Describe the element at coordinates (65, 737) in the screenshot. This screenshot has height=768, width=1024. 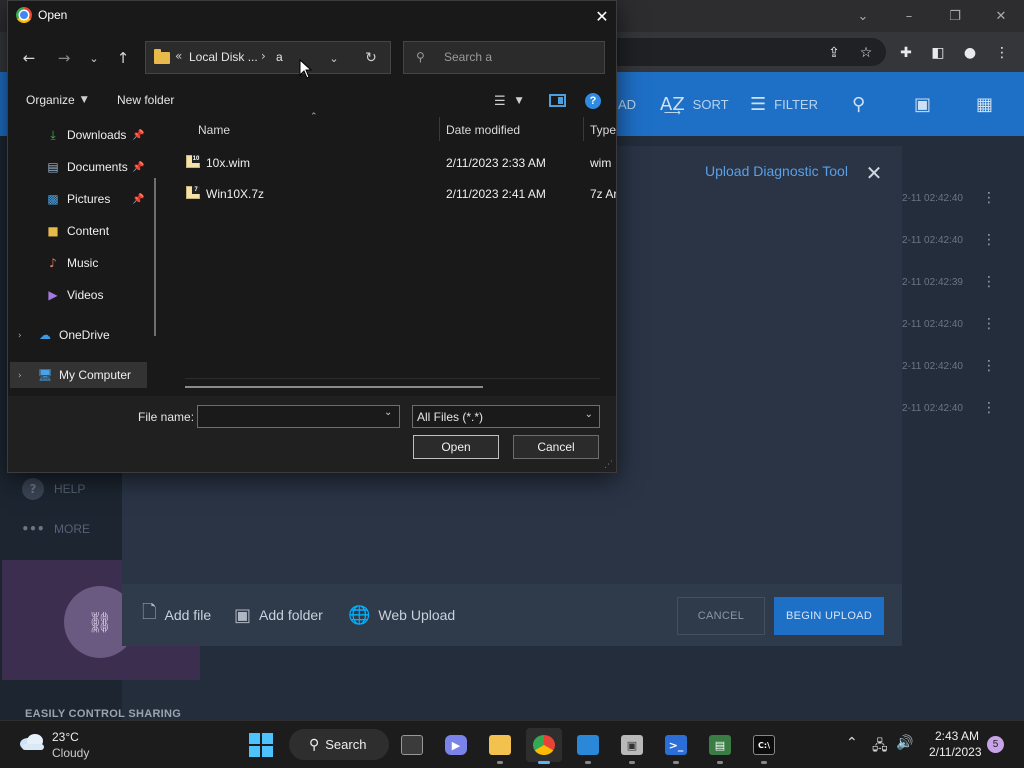
I see `weather-temperature: 23°C` at that location.